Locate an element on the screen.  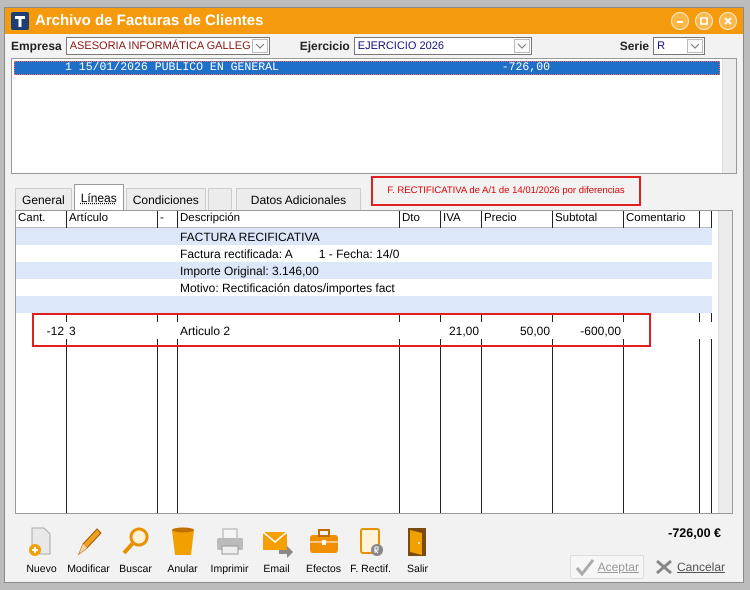
tab: General is located at coordinates (43, 199).